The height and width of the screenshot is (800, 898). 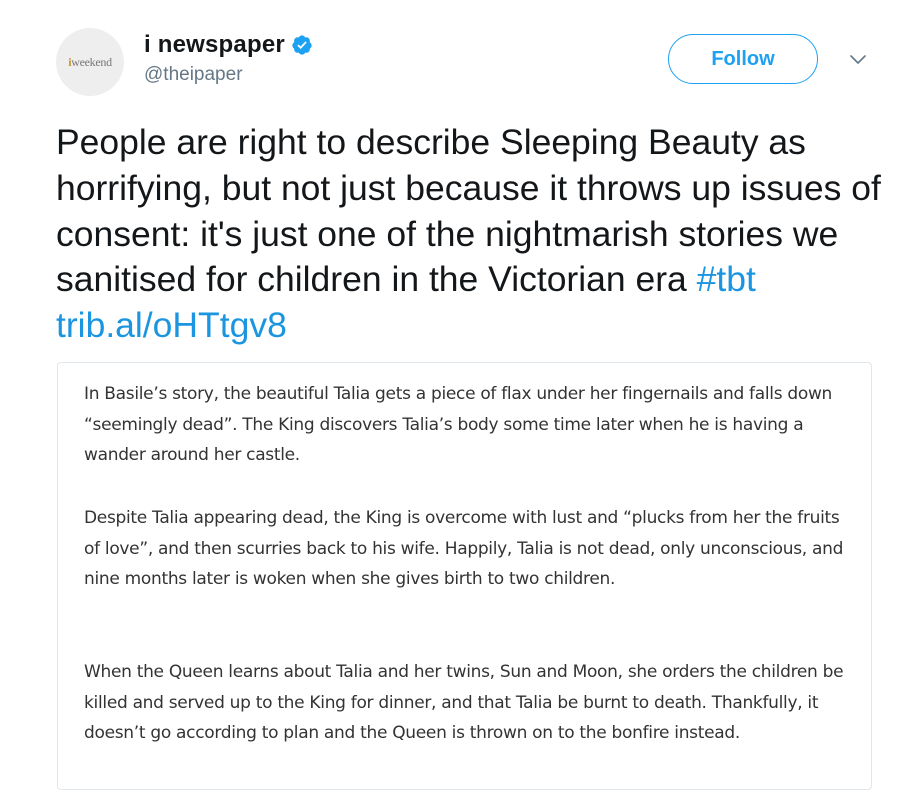 I want to click on verified-badge-icon, so click(x=302, y=45).